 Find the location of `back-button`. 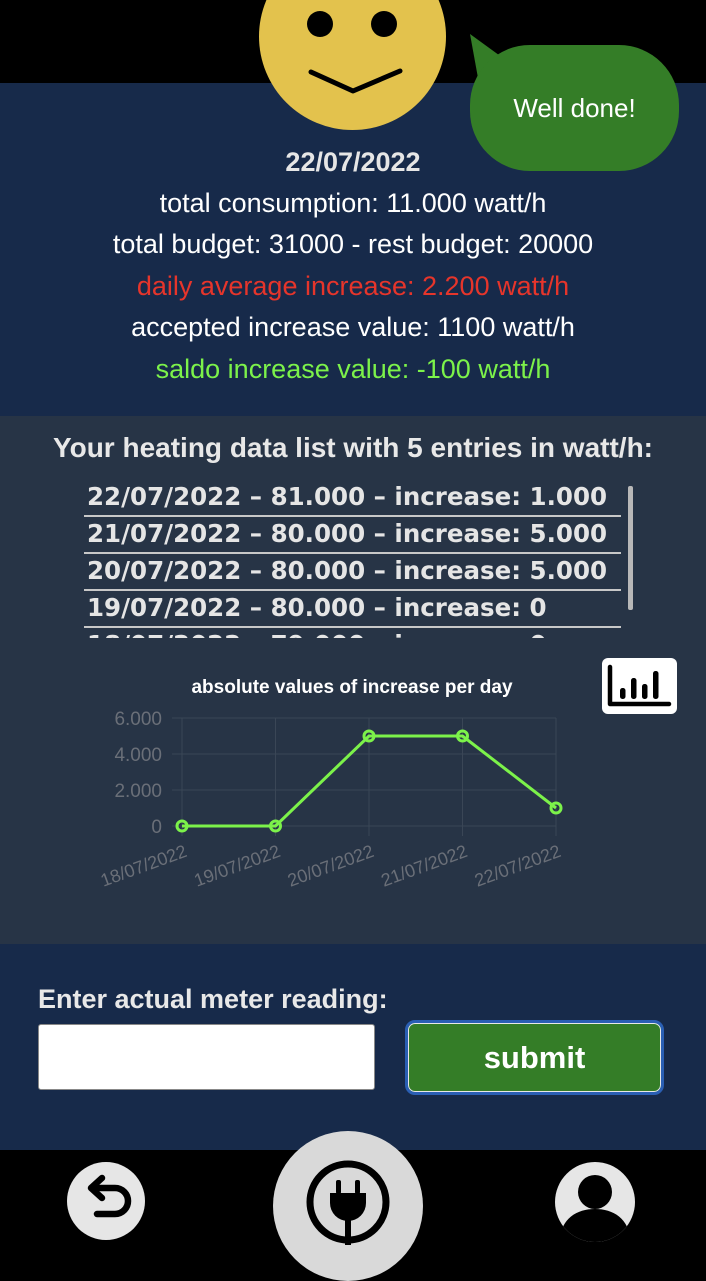

back-button is located at coordinates (106, 1201).